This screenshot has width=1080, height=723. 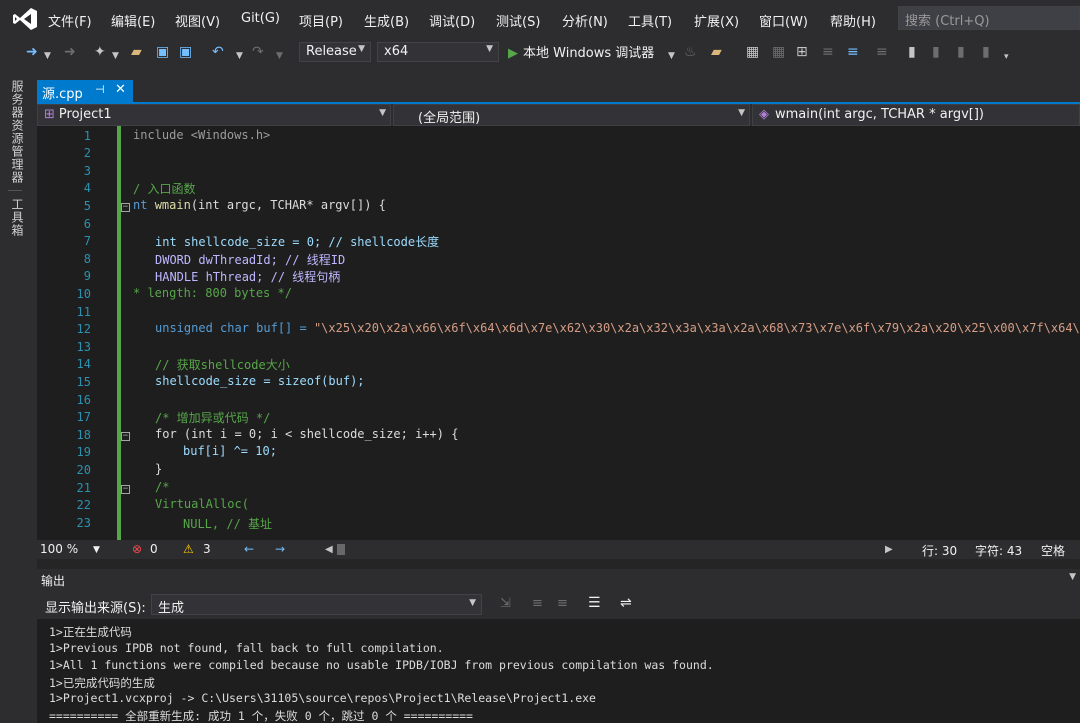 What do you see at coordinates (185, 52) in the screenshot?
I see `save-all-icon: ▣` at bounding box center [185, 52].